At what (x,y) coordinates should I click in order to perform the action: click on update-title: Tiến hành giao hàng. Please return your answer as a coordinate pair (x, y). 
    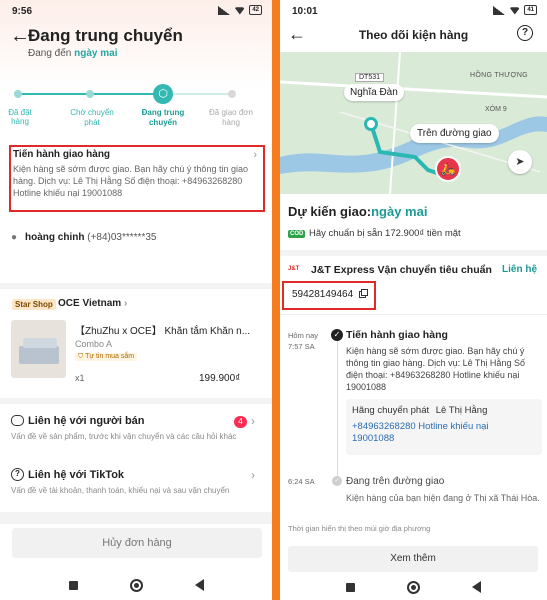
    Looking at the image, I should click on (62, 154).